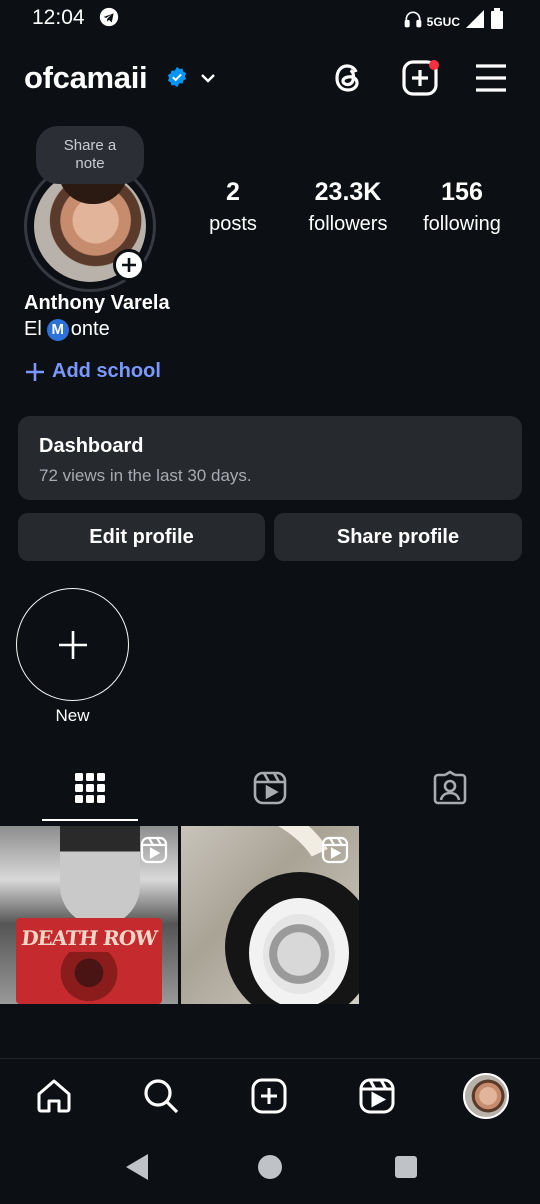 This screenshot has height=1204, width=540. Describe the element at coordinates (89, 938) in the screenshot. I see `post-shirt-text: DEATH ROW` at that location.